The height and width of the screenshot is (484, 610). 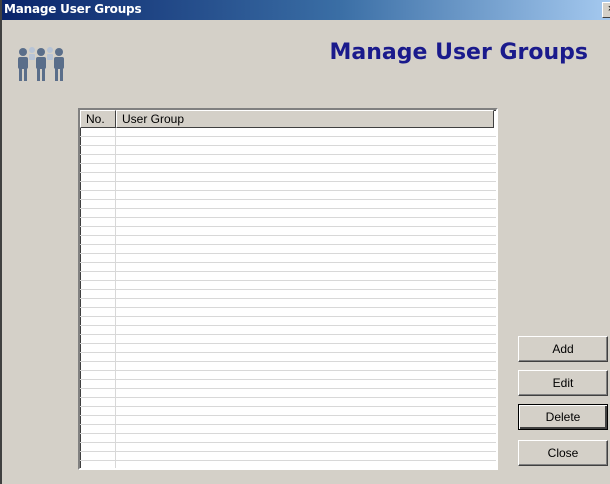 I want to click on list-header: No. User Group, so click(x=288, y=119).